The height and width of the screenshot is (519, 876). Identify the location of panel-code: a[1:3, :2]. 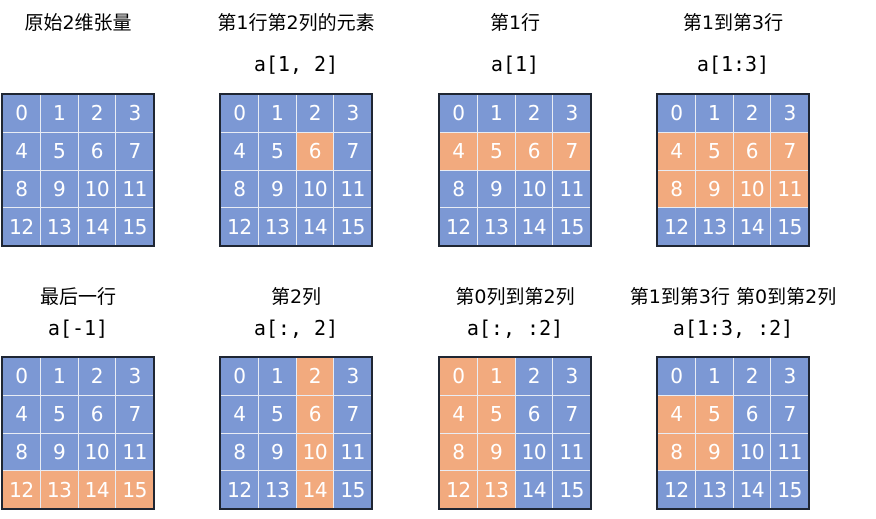
(733, 328).